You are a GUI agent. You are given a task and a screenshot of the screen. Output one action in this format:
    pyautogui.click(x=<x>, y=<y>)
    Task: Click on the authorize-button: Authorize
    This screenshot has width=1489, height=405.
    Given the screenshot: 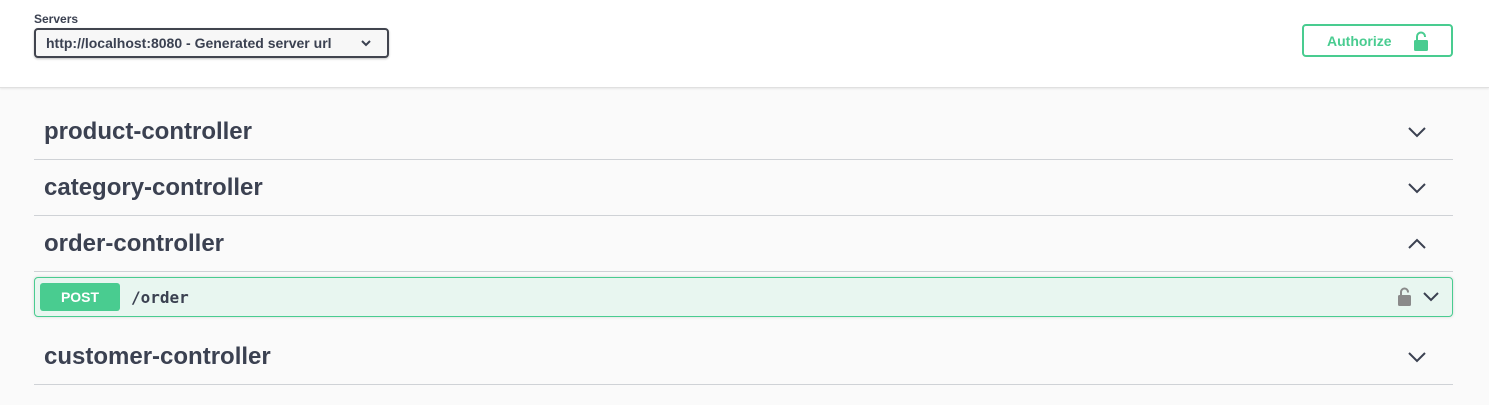 What is the action you would take?
    pyautogui.click(x=1377, y=40)
    